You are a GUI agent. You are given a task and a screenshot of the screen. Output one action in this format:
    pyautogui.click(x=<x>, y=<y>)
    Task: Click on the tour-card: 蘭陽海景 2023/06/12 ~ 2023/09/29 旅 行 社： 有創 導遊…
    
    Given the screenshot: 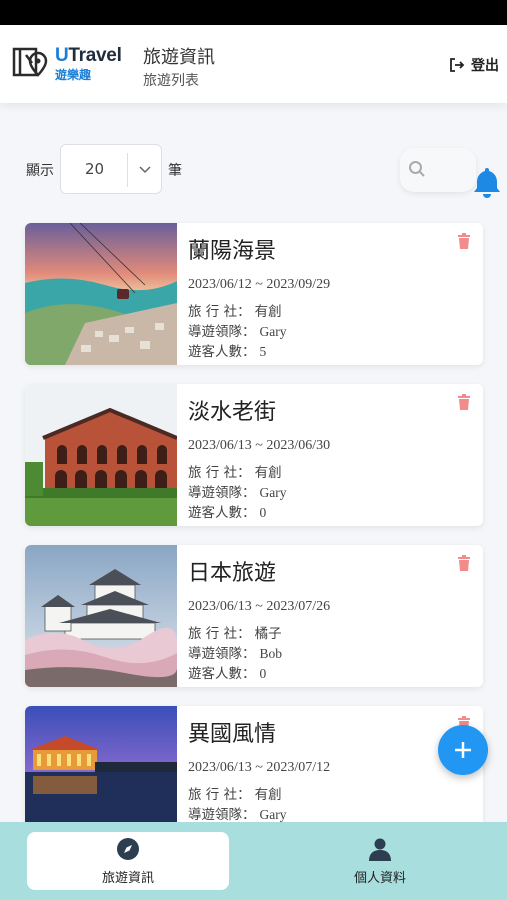 What is the action you would take?
    pyautogui.click(x=254, y=294)
    